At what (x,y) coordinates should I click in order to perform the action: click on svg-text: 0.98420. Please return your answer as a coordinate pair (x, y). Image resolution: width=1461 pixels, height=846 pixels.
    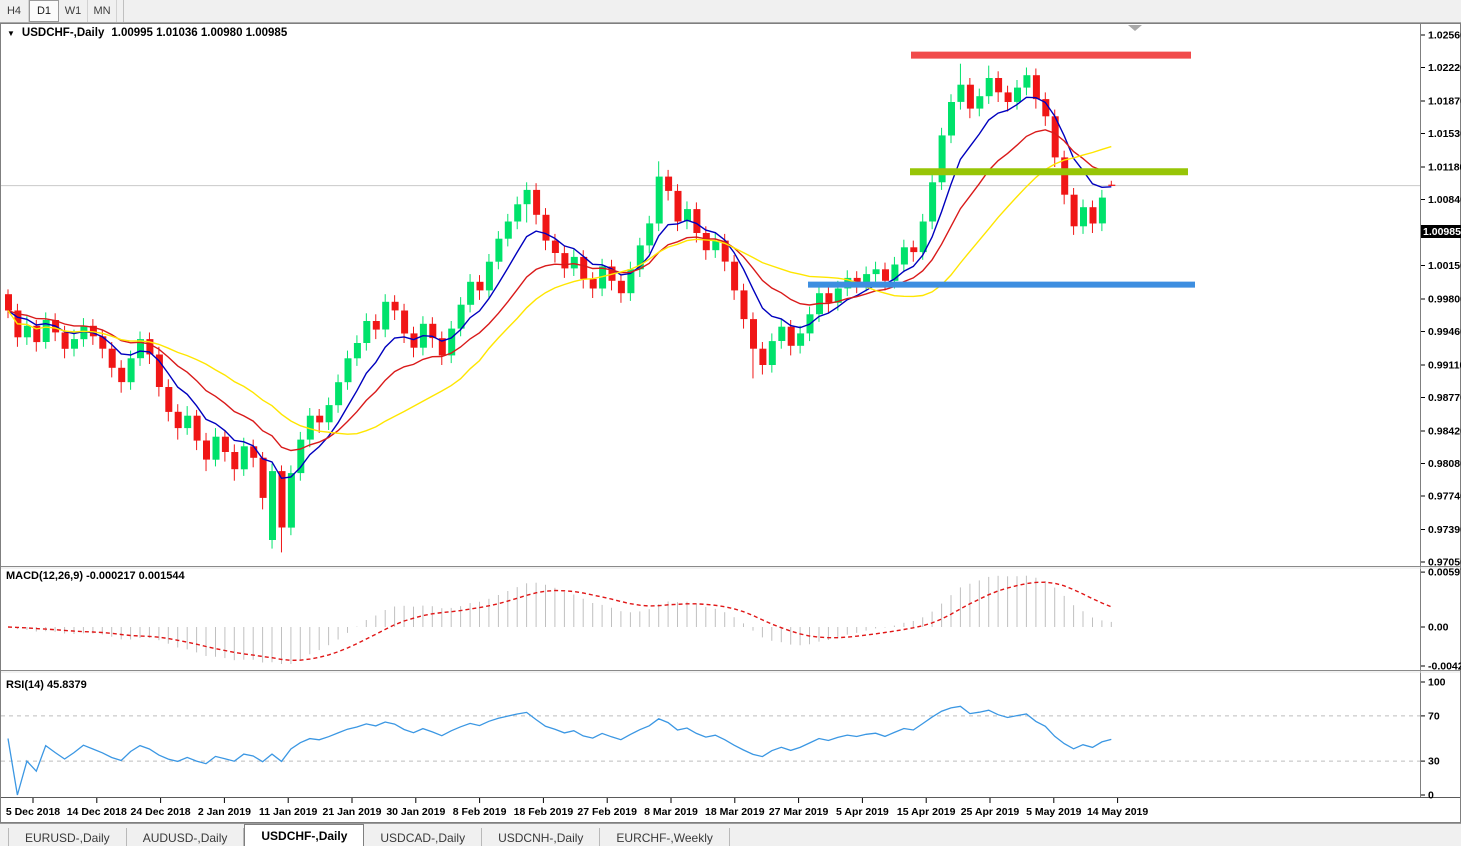
    Looking at the image, I should click on (1444, 432).